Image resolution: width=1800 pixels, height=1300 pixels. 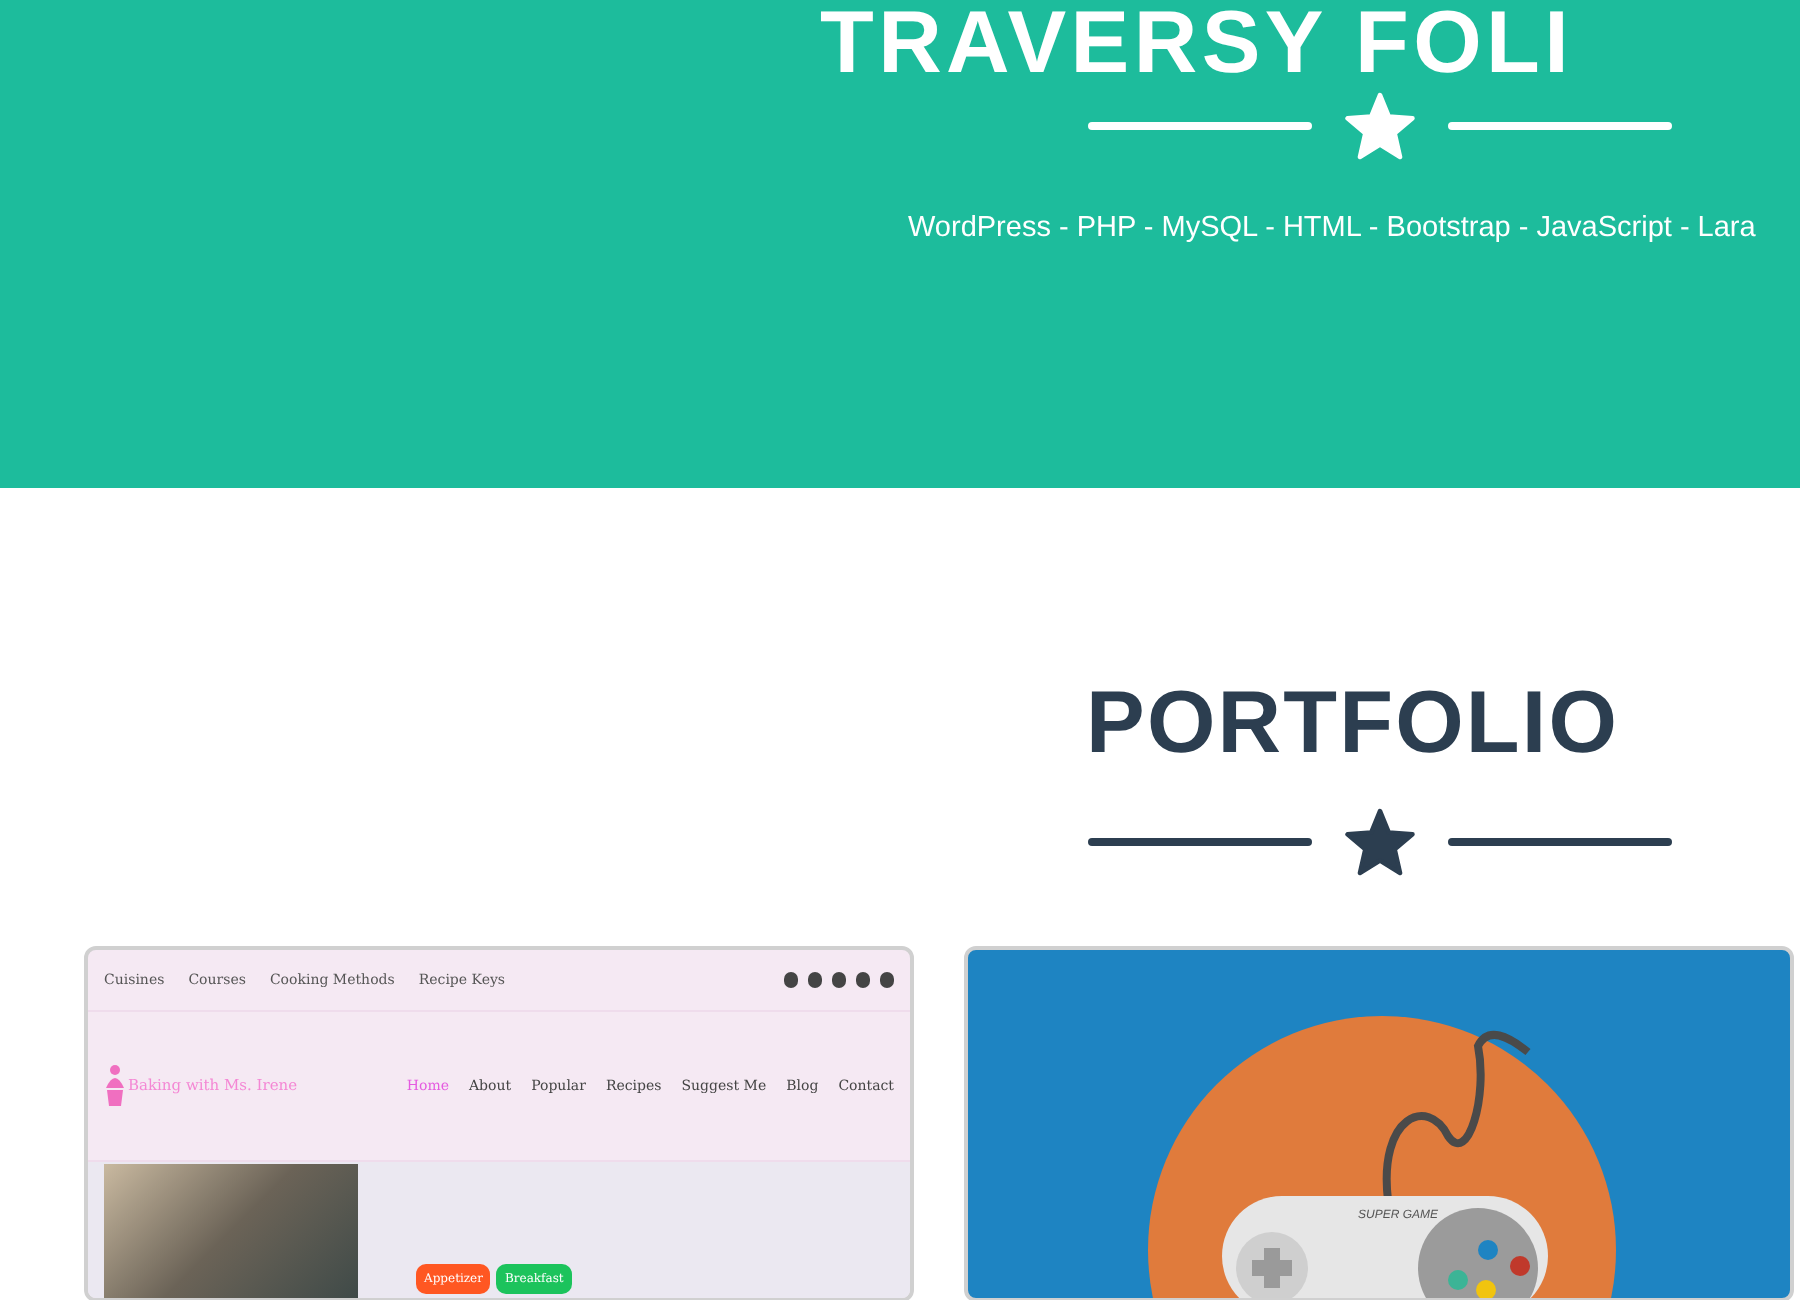 What do you see at coordinates (1197, 44) in the screenshot?
I see `site-title: TRAVERSY FOLI` at bounding box center [1197, 44].